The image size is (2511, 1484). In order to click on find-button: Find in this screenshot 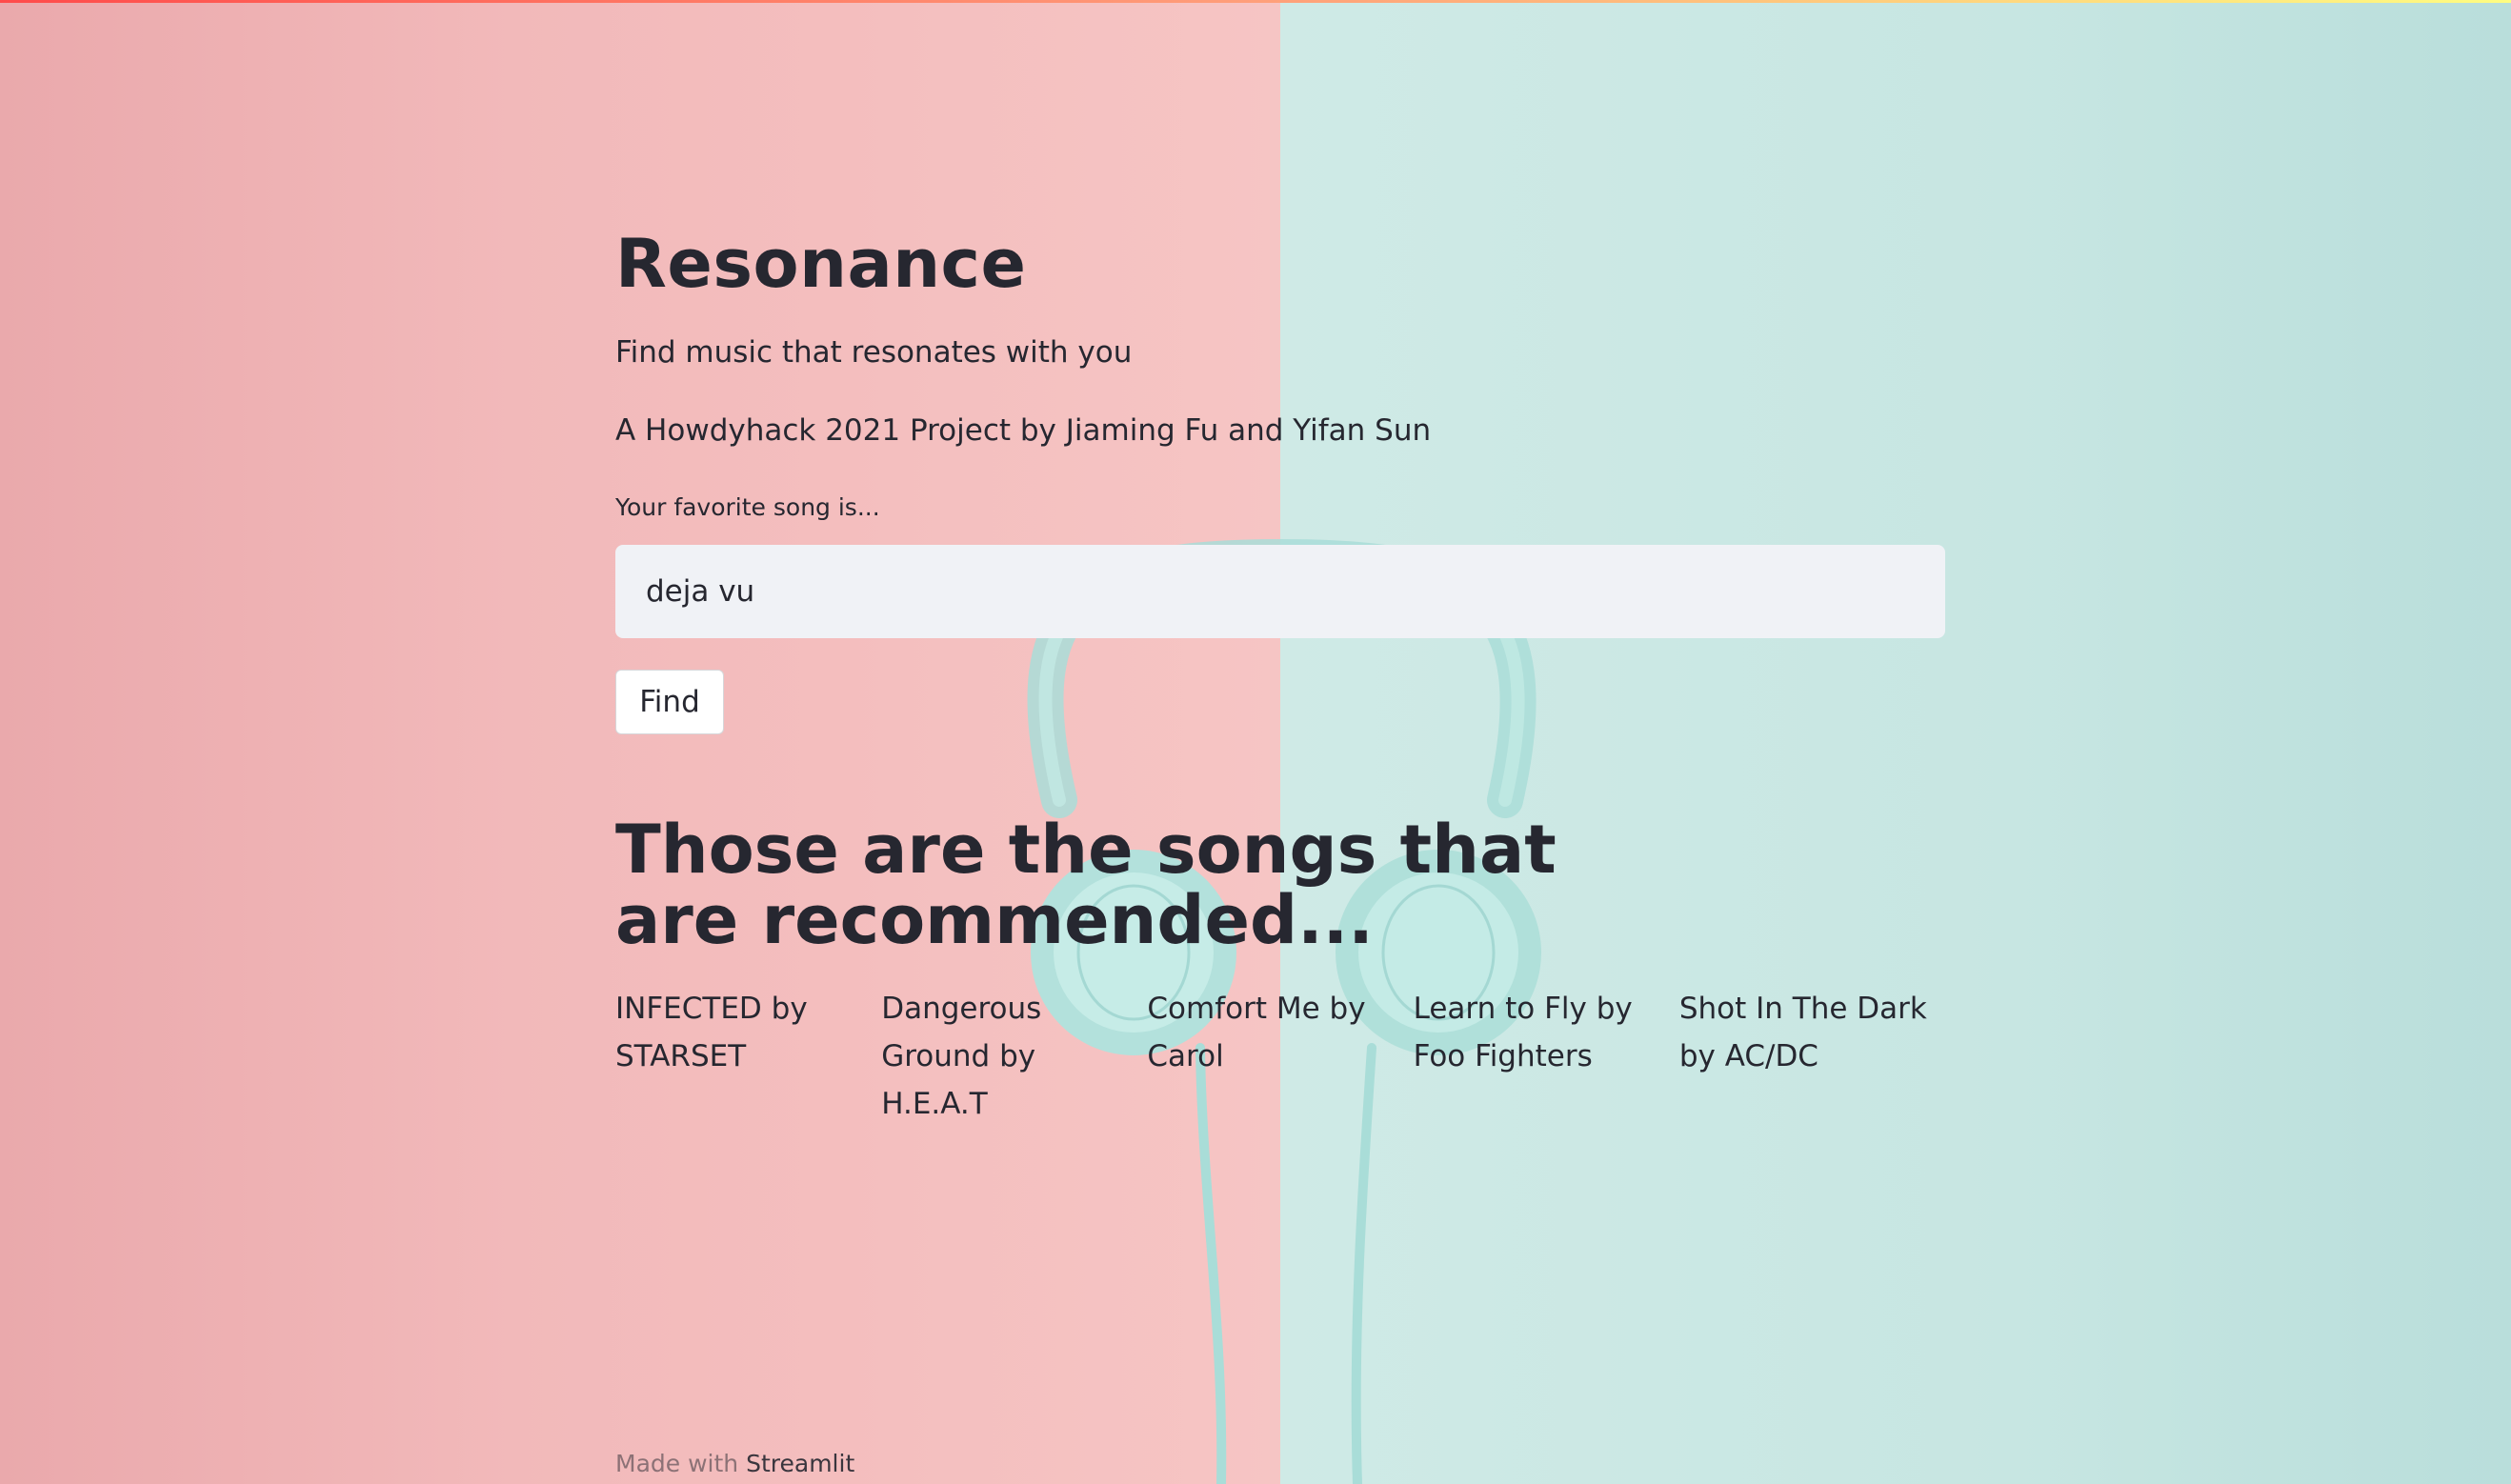, I will do `click(669, 702)`.